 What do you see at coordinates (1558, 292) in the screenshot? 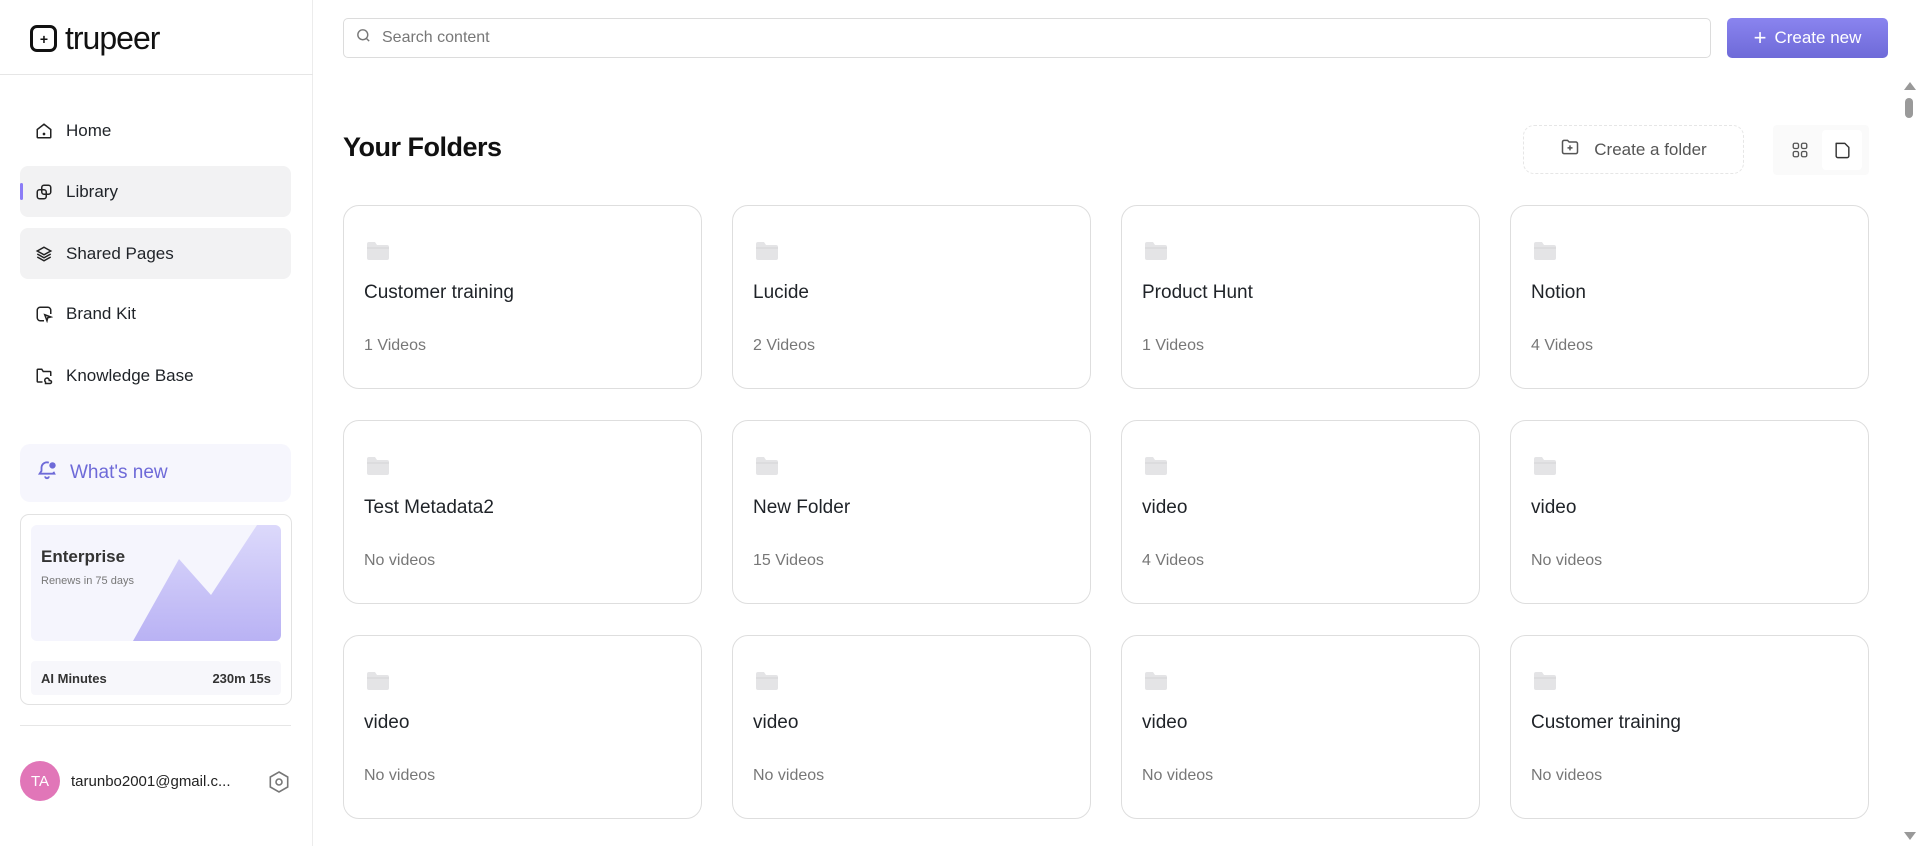
I see `folder-name: Notion` at bounding box center [1558, 292].